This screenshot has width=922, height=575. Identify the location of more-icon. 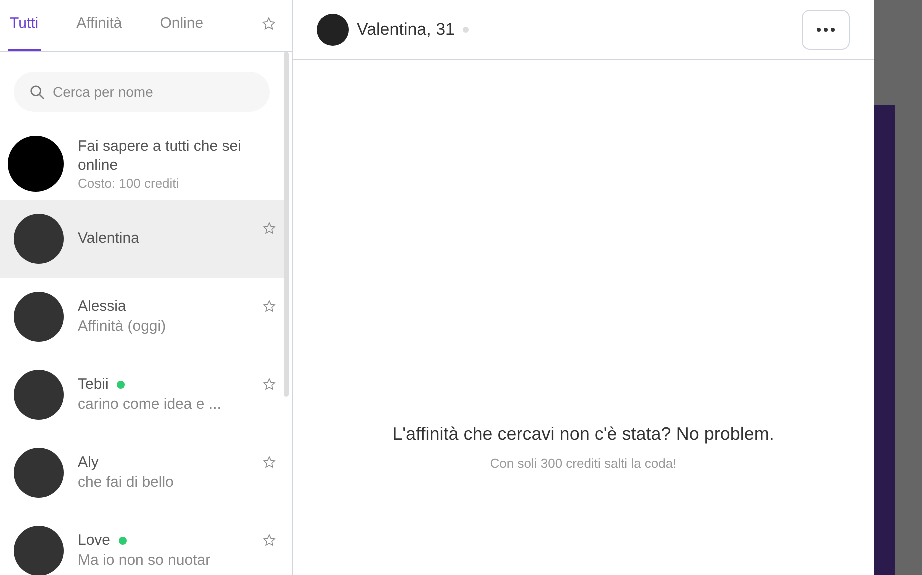
(826, 30).